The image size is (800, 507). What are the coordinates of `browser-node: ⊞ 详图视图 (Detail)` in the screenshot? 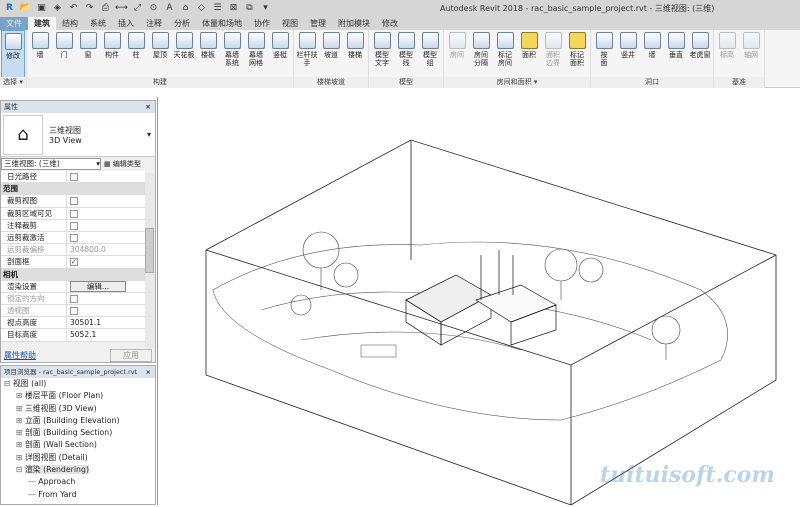 It's located at (79, 458).